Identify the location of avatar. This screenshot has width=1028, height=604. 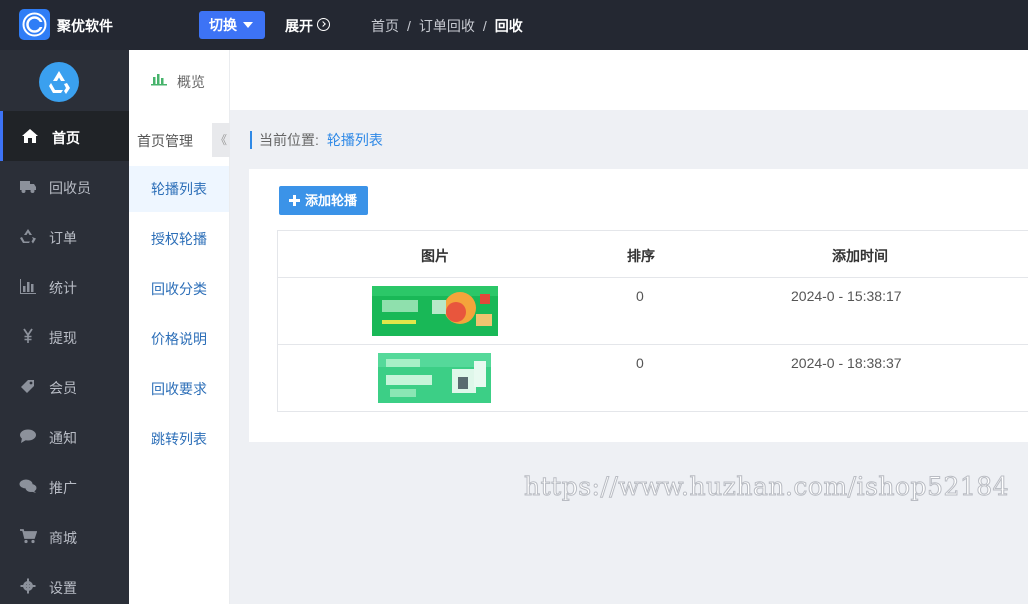
(59, 82).